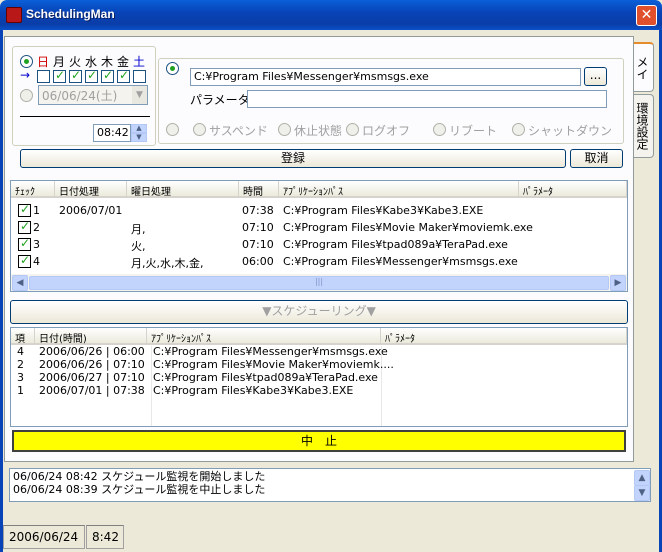 This screenshot has height=552, width=662. I want to click on scheduling-header-button: ▼スケジューリング▼, so click(319, 312).